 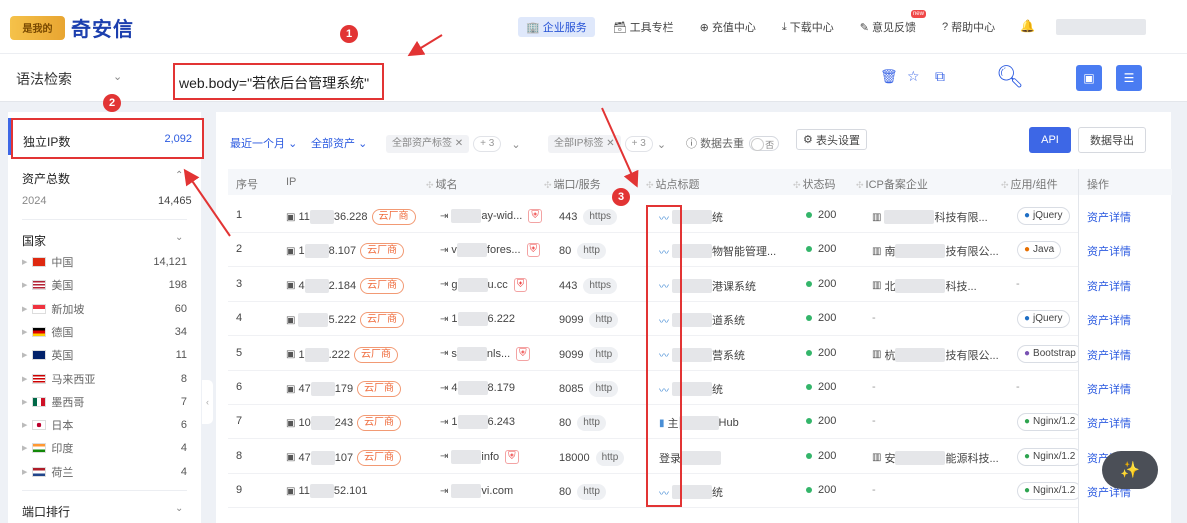 What do you see at coordinates (104, 355) in the screenshot?
I see `country-item: ▶ 英国 11` at bounding box center [104, 355].